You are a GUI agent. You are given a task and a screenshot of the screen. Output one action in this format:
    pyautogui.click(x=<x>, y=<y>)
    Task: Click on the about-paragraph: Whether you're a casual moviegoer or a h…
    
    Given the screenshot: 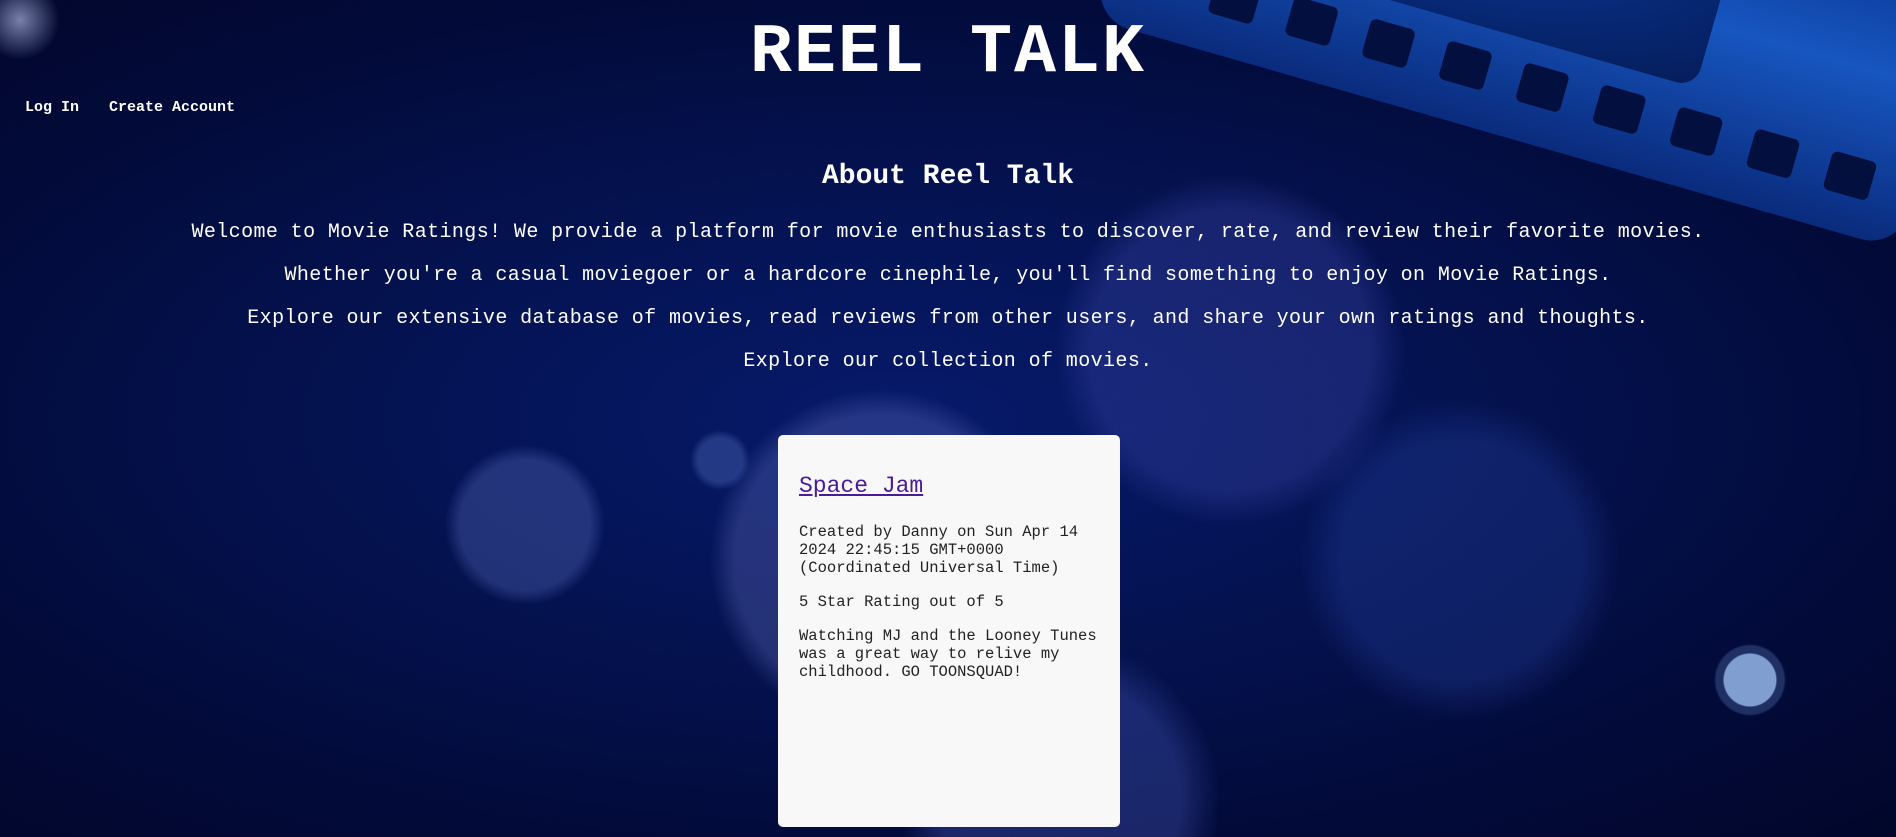 What is the action you would take?
    pyautogui.click(x=948, y=275)
    